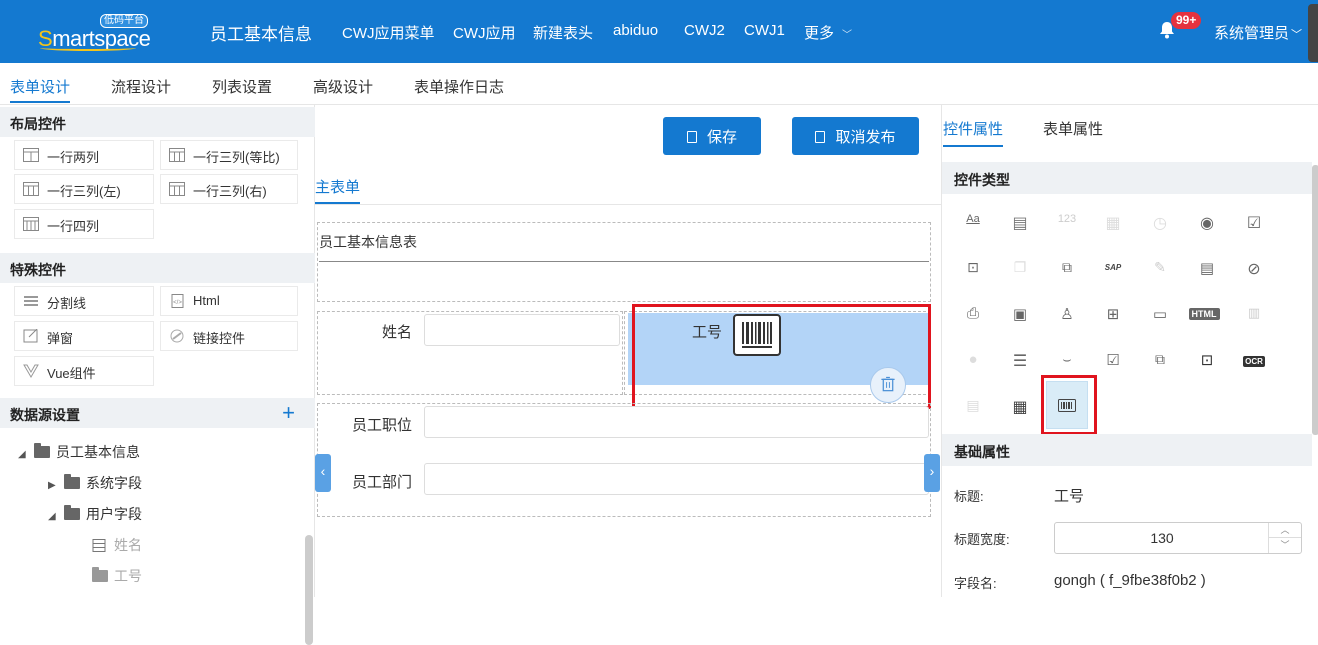 This screenshot has width=1318, height=645. Describe the element at coordinates (676, 422) in the screenshot. I see `position-input` at that location.